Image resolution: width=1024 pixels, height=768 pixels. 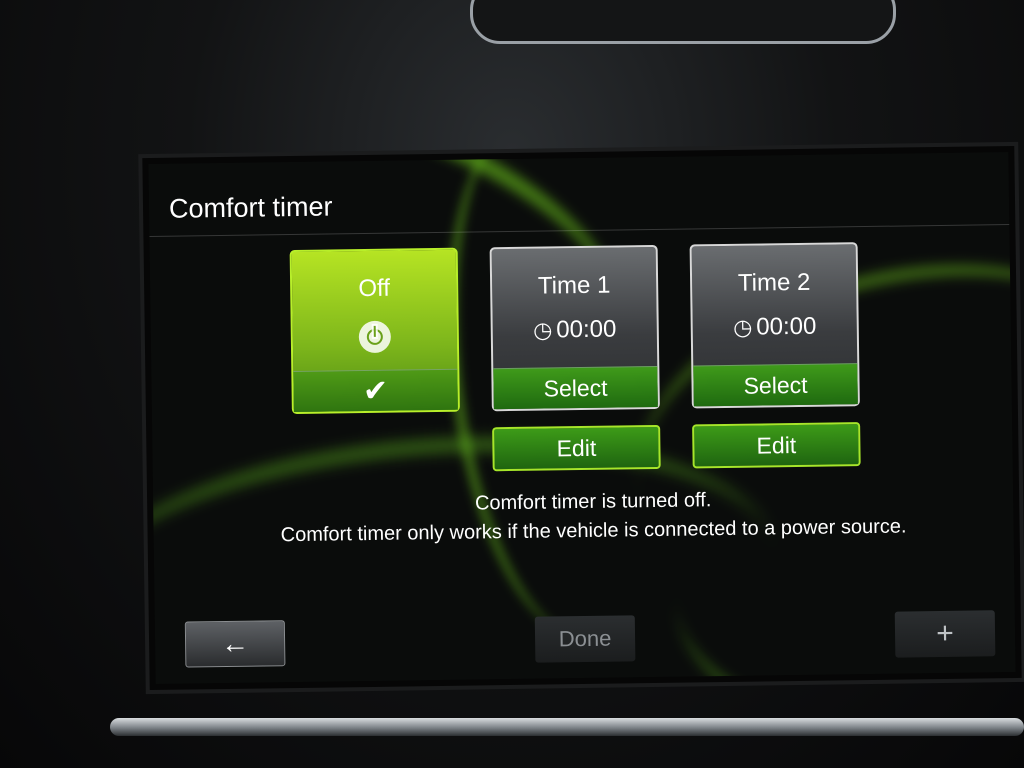 What do you see at coordinates (574, 285) in the screenshot?
I see `timer-card-label: Time 1` at bounding box center [574, 285].